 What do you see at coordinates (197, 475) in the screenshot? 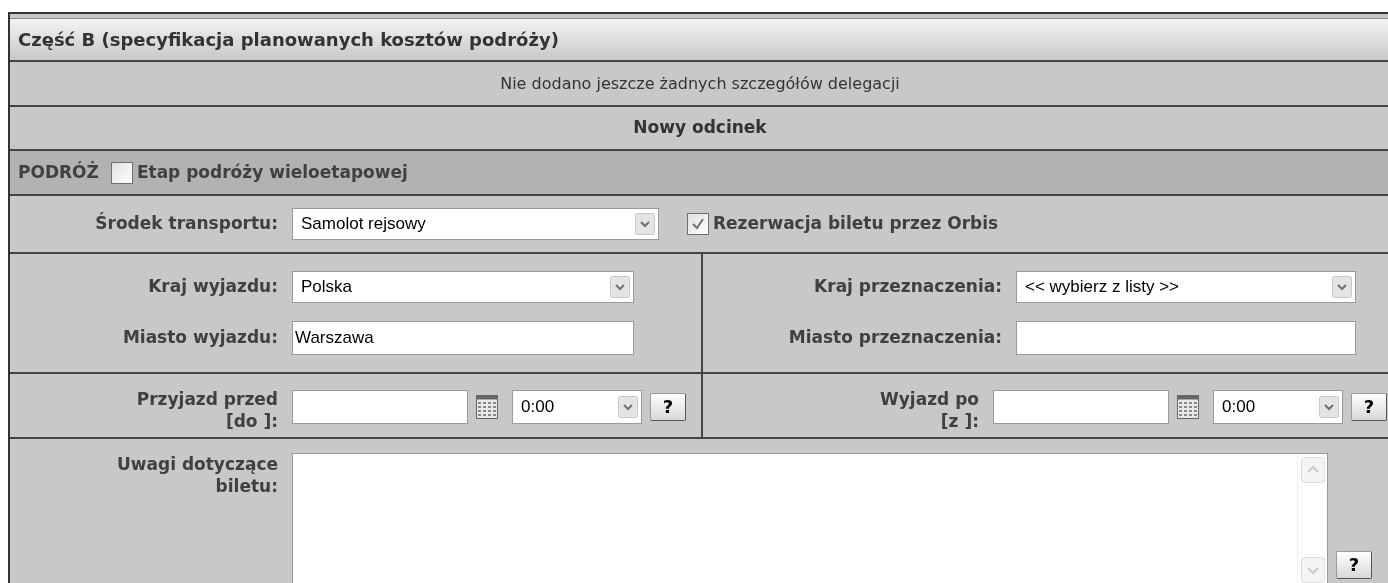
I see `field-label: Uwagi dotyczące biletu:` at bounding box center [197, 475].